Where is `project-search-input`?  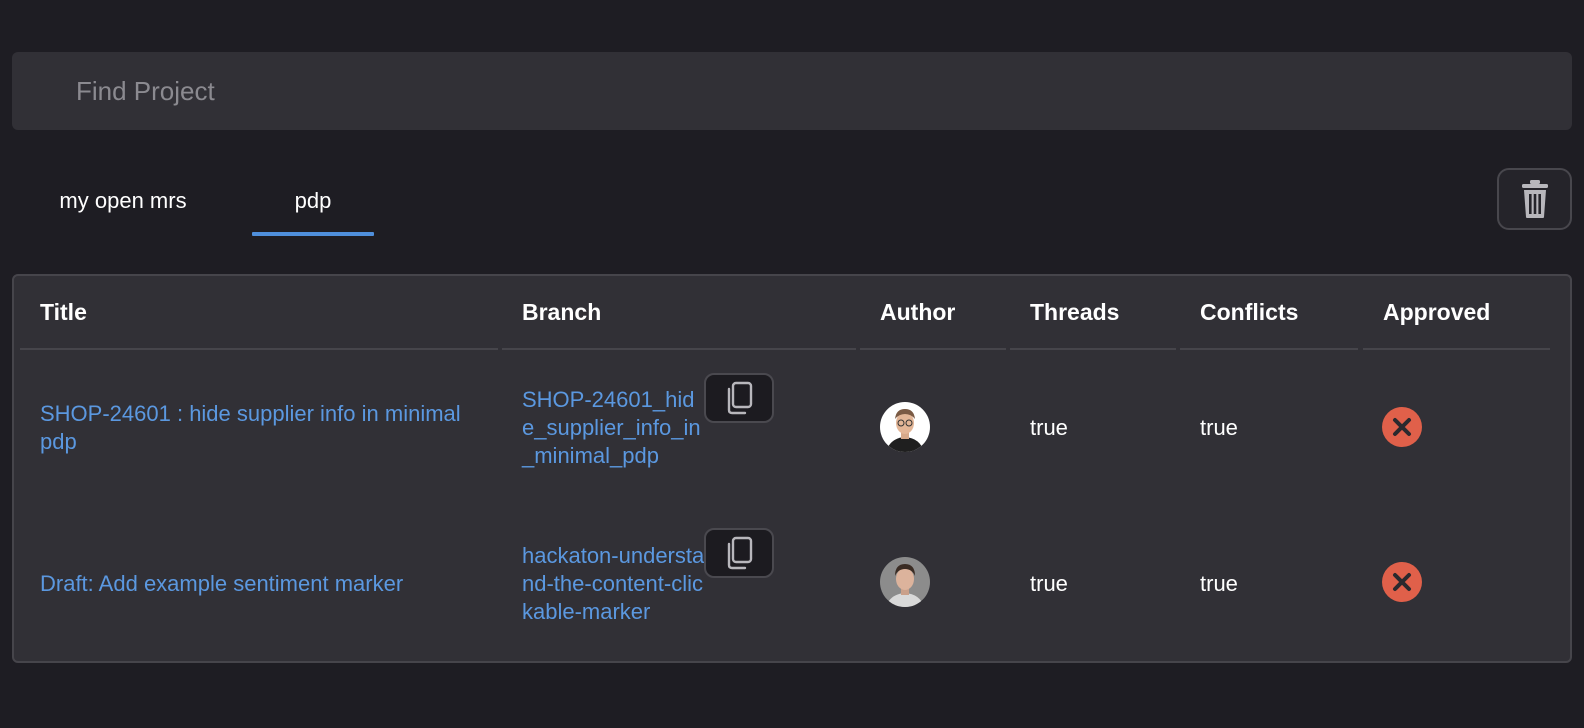
project-search-input is located at coordinates (792, 91).